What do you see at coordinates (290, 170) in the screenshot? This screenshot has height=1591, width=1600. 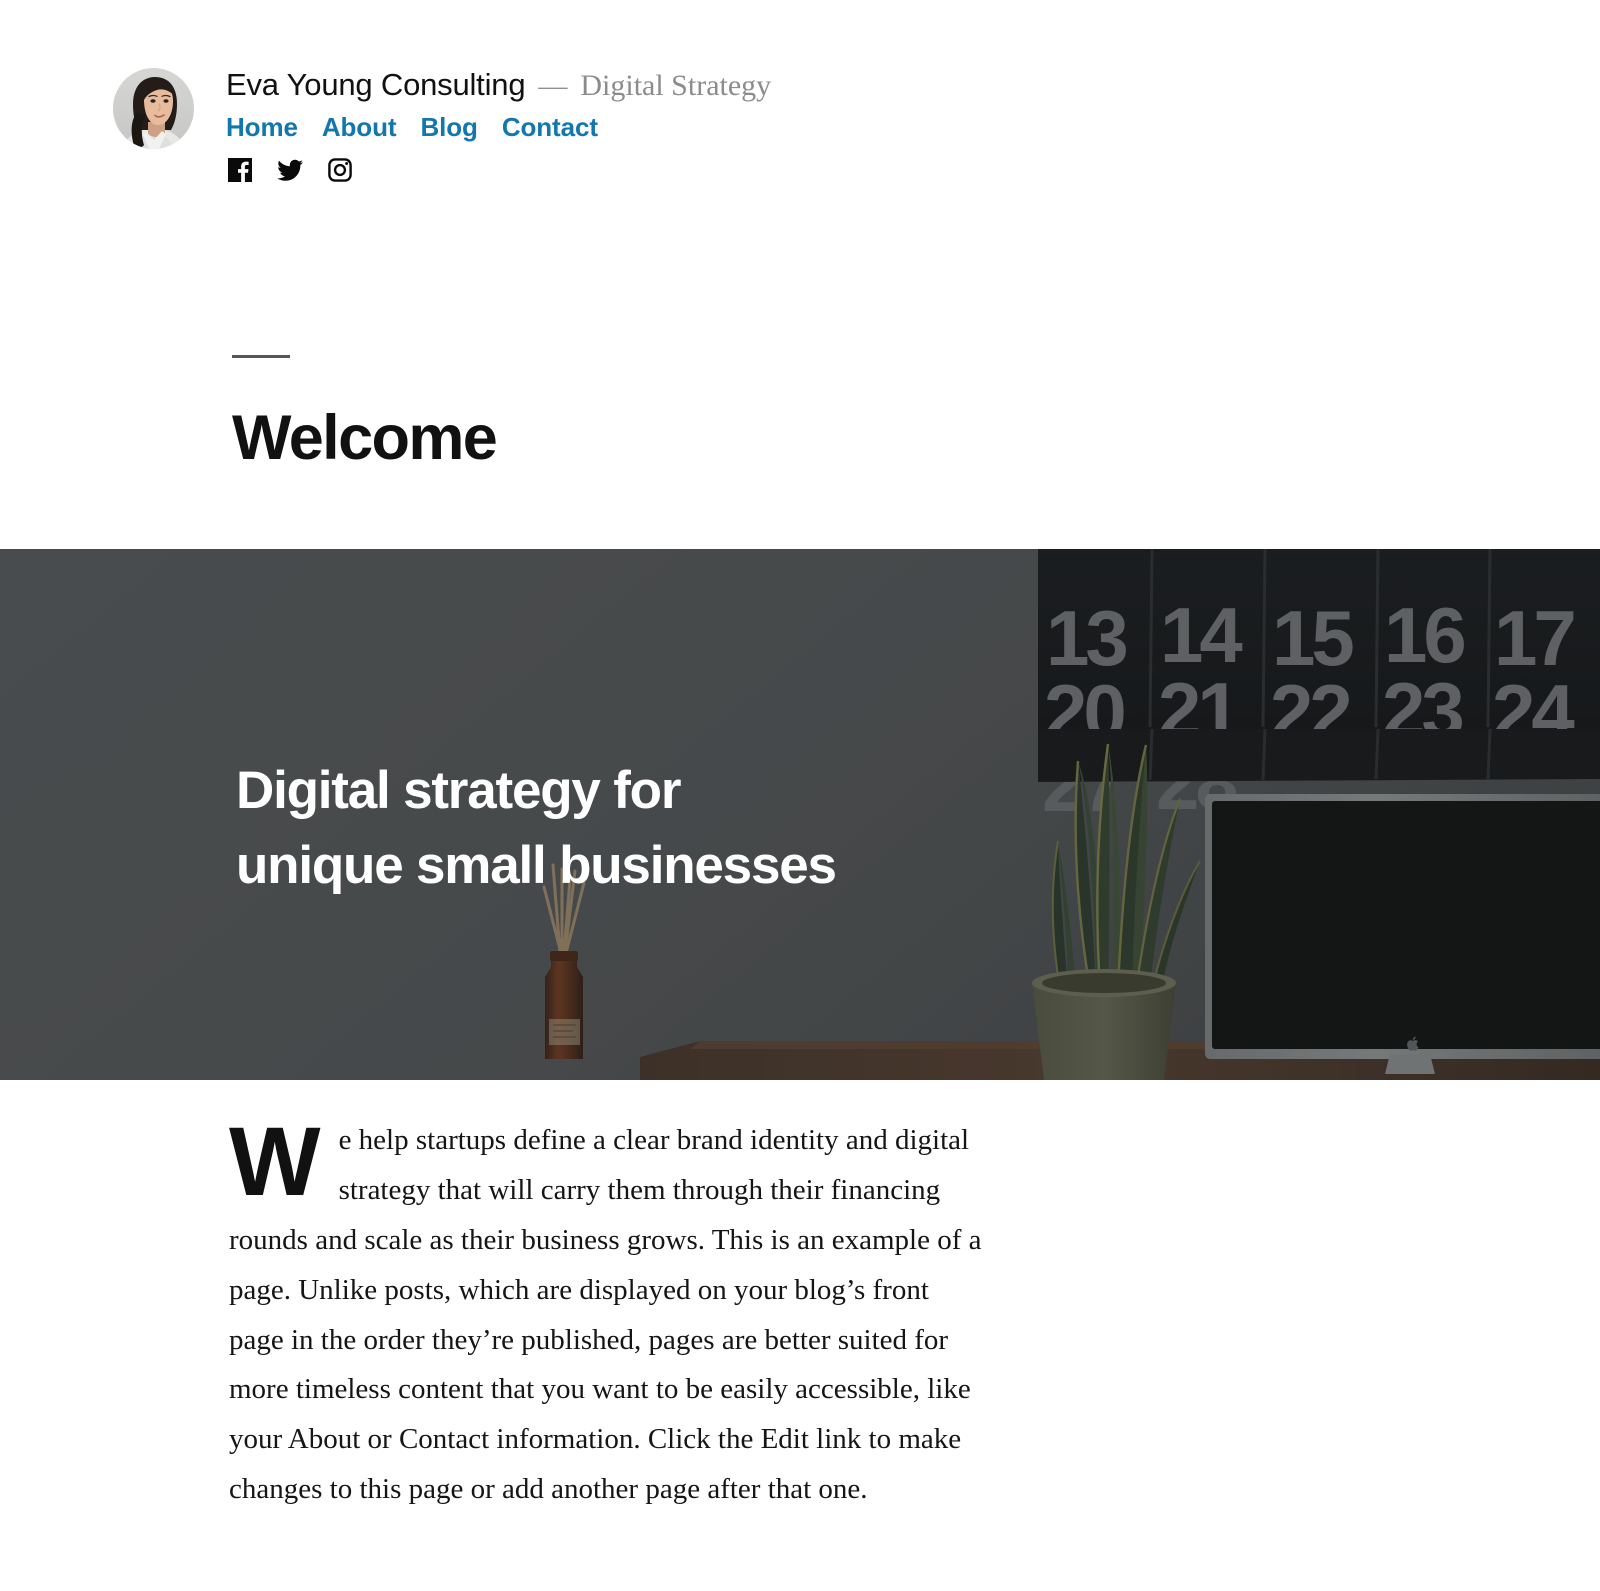 I see `twitter-icon` at bounding box center [290, 170].